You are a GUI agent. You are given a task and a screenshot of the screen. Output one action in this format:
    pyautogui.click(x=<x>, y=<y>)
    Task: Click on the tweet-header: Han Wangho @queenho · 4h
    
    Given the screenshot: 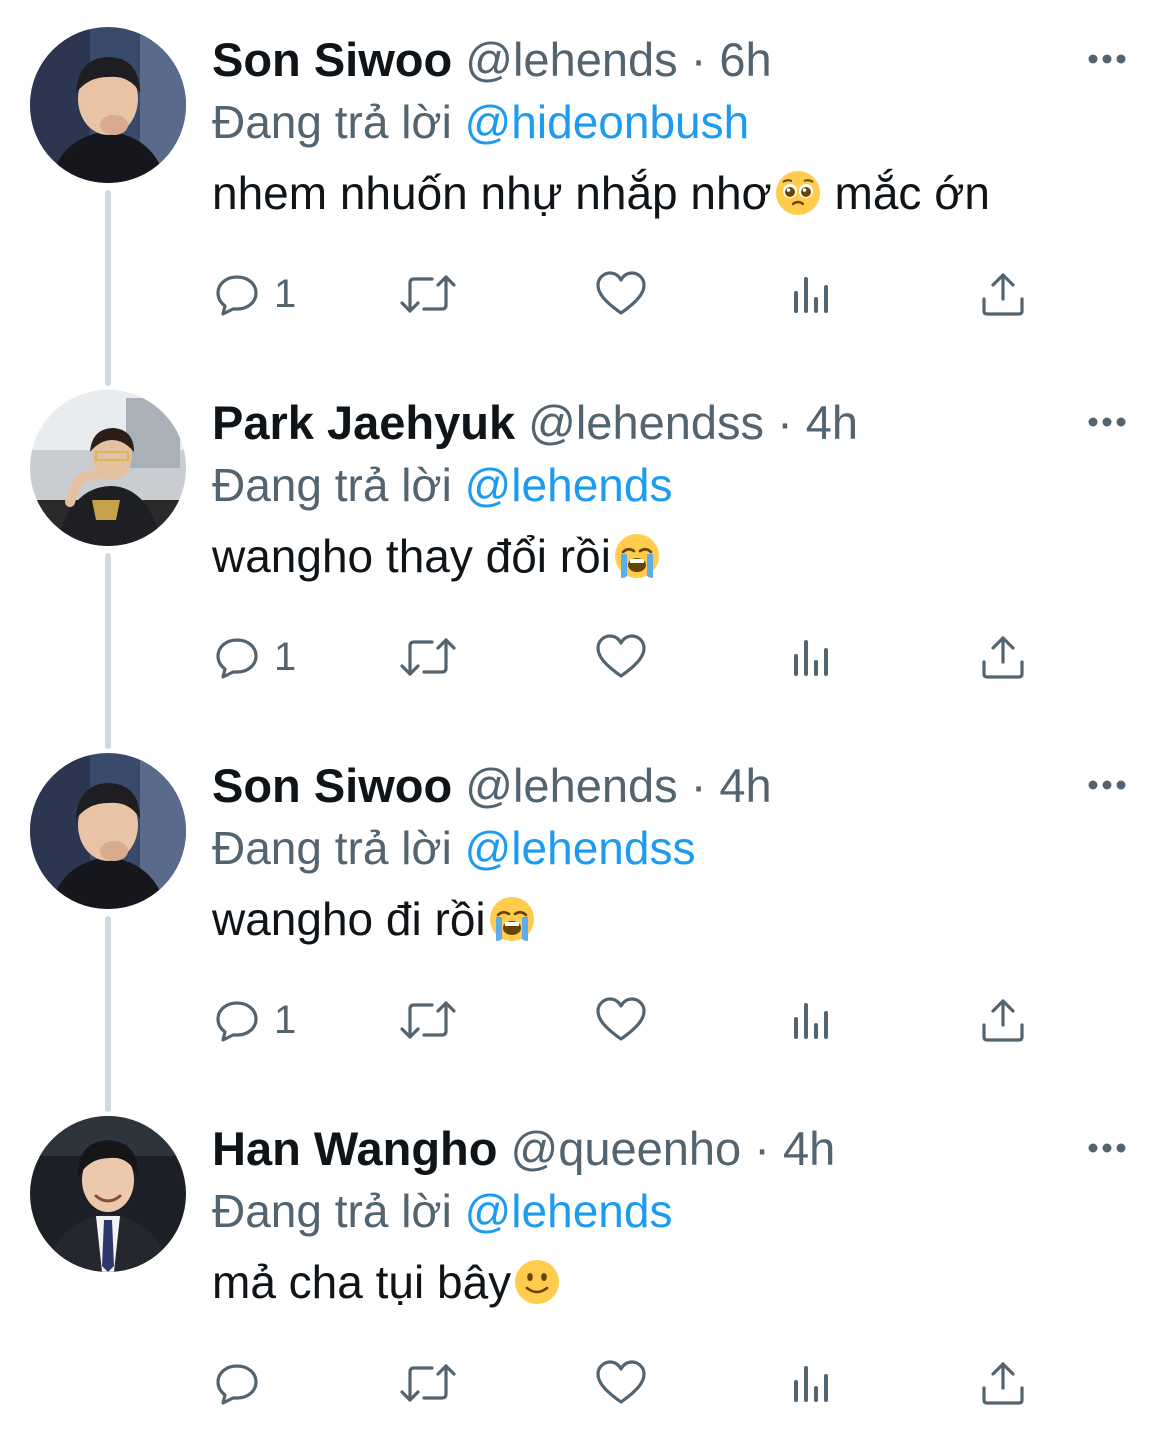 What is the action you would take?
    pyautogui.click(x=523, y=1149)
    